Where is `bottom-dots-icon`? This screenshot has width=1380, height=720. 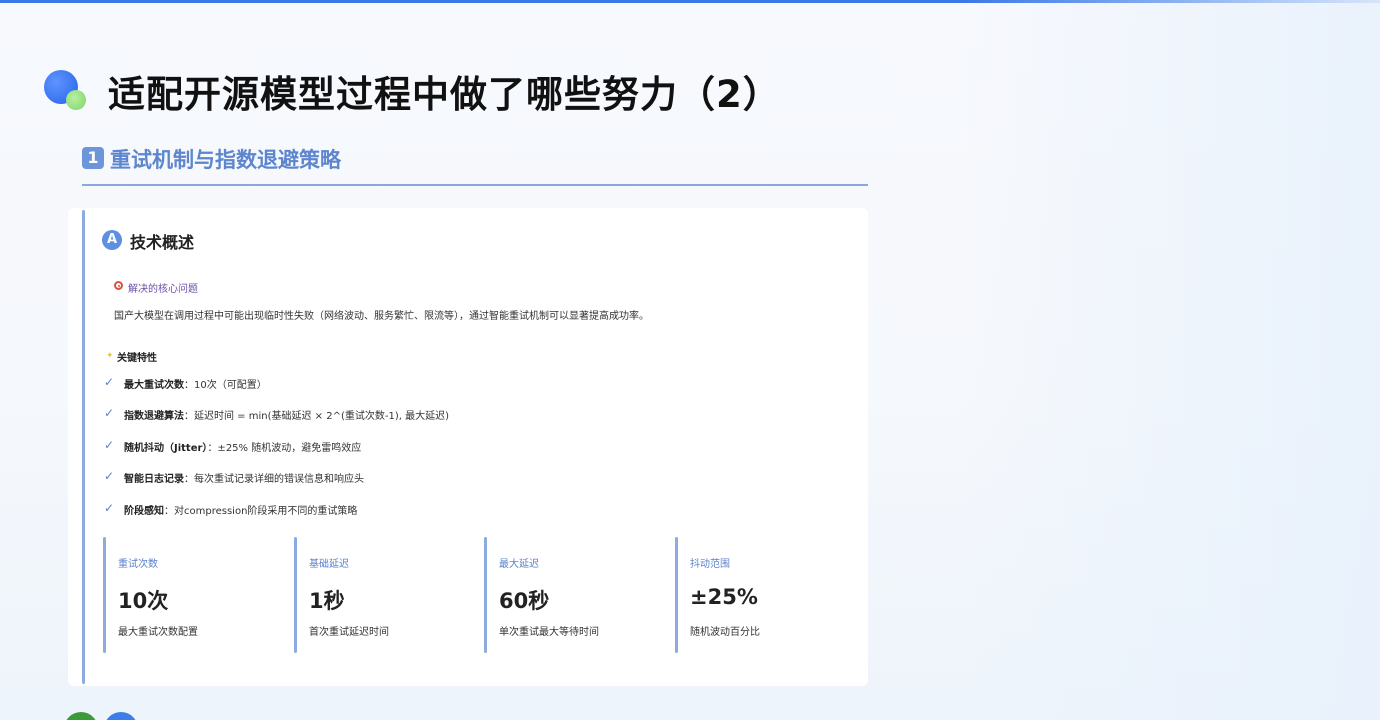 bottom-dots-icon is located at coordinates (104, 716).